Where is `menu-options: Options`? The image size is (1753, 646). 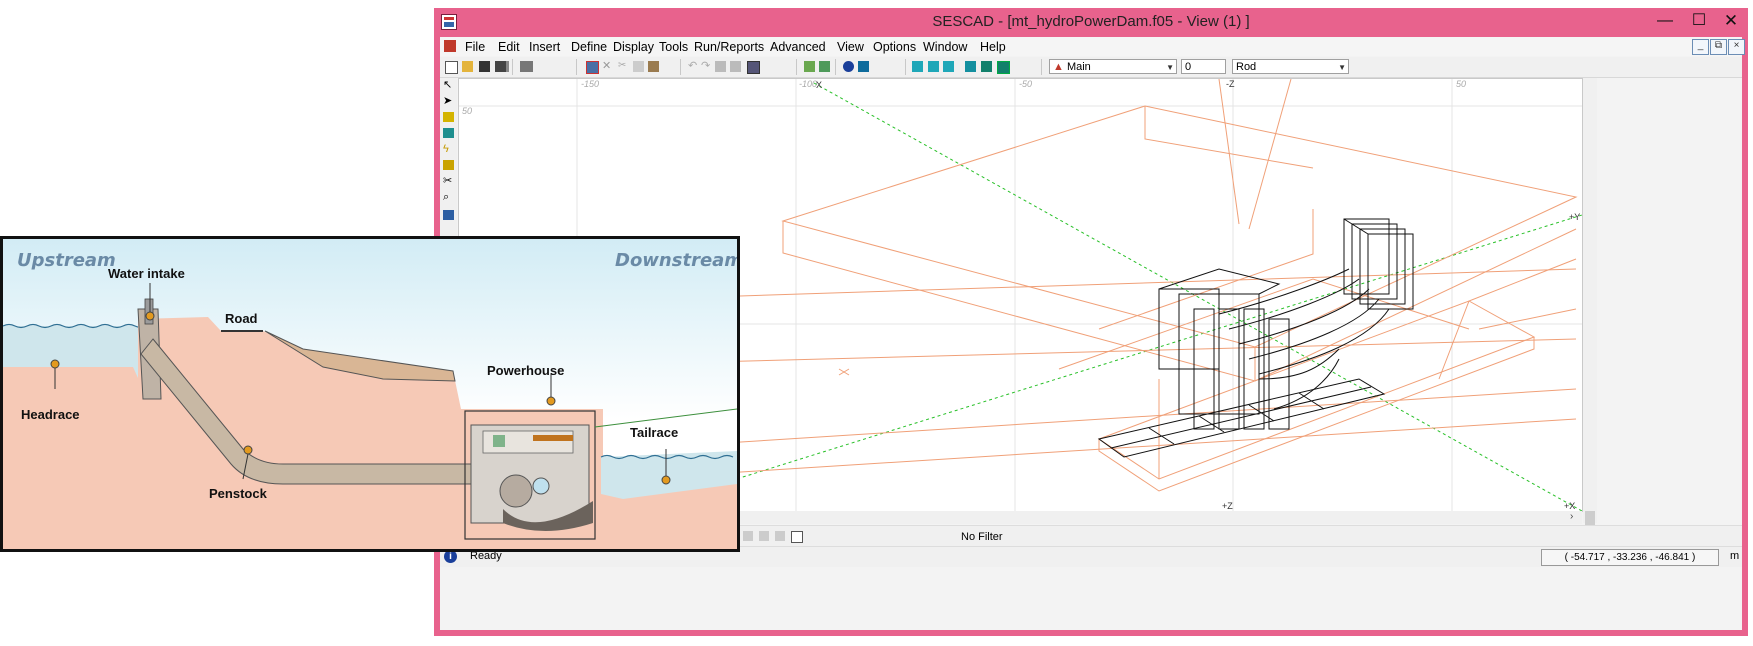 menu-options: Options is located at coordinates (894, 47).